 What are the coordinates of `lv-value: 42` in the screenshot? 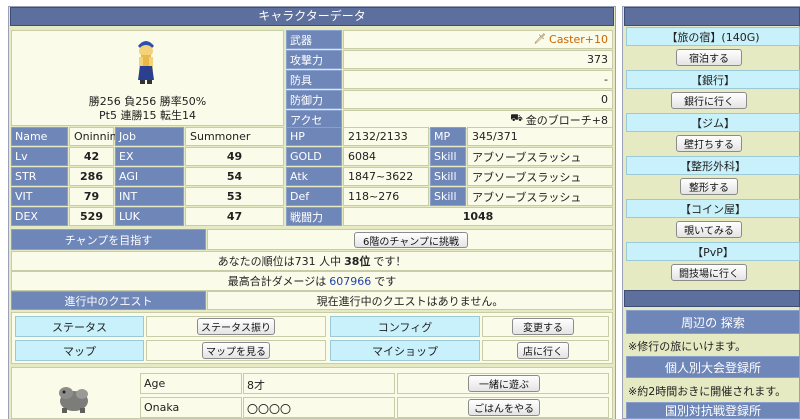 It's located at (91, 156).